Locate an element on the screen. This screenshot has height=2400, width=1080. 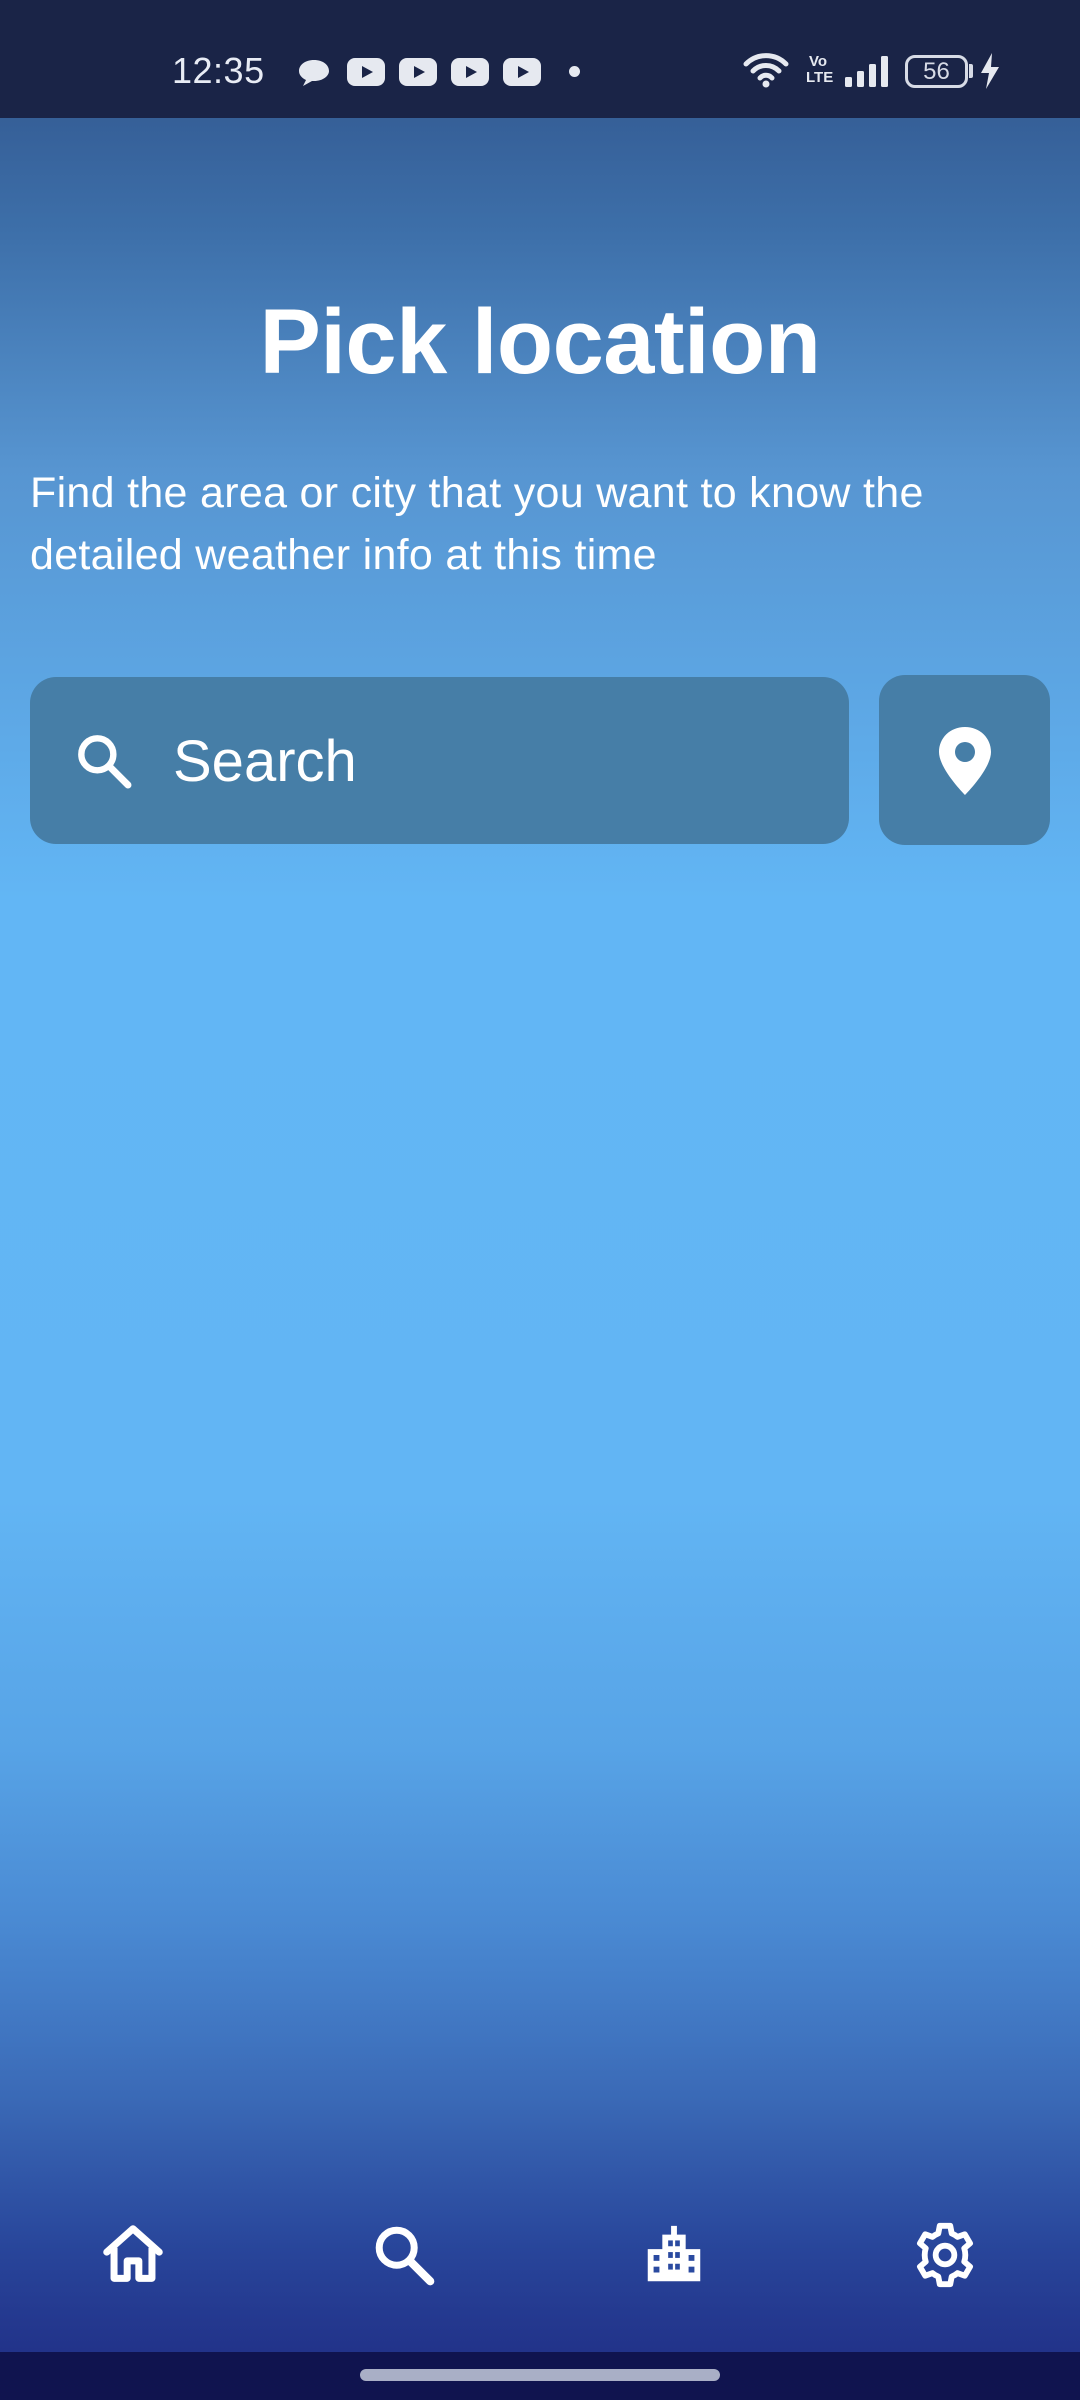
battery-icon: 56 is located at coordinates (936, 71).